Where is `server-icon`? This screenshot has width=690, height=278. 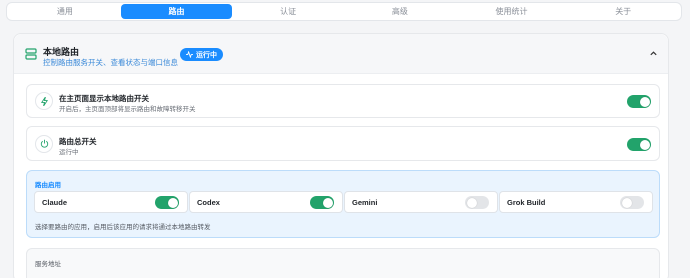 server-icon is located at coordinates (31, 54).